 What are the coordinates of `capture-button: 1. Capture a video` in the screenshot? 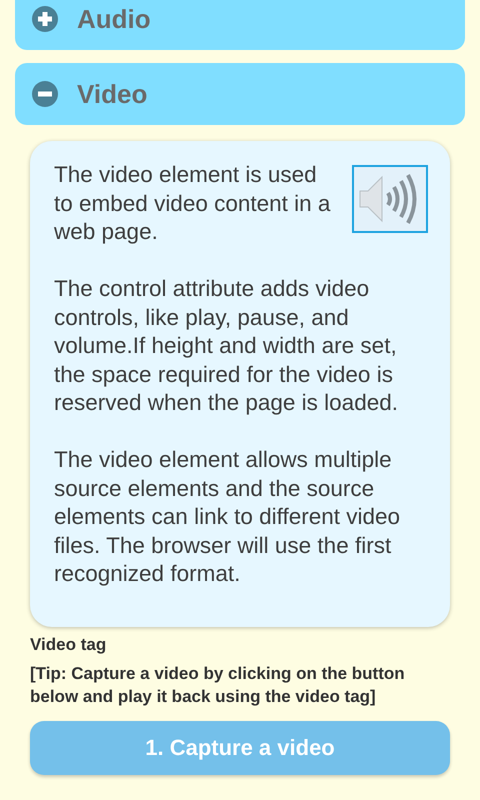 It's located at (240, 747).